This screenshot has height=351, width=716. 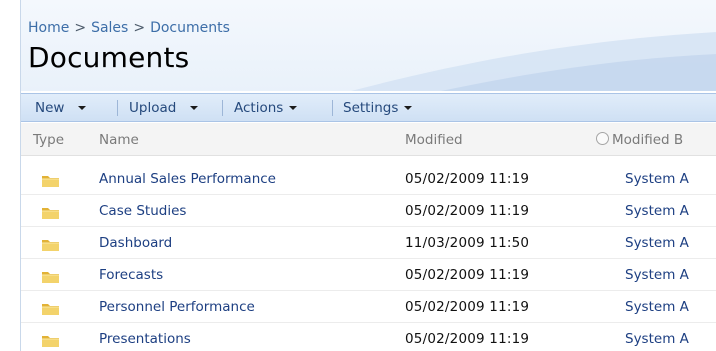 I want to click on column-header-modified: Modified, so click(x=434, y=140).